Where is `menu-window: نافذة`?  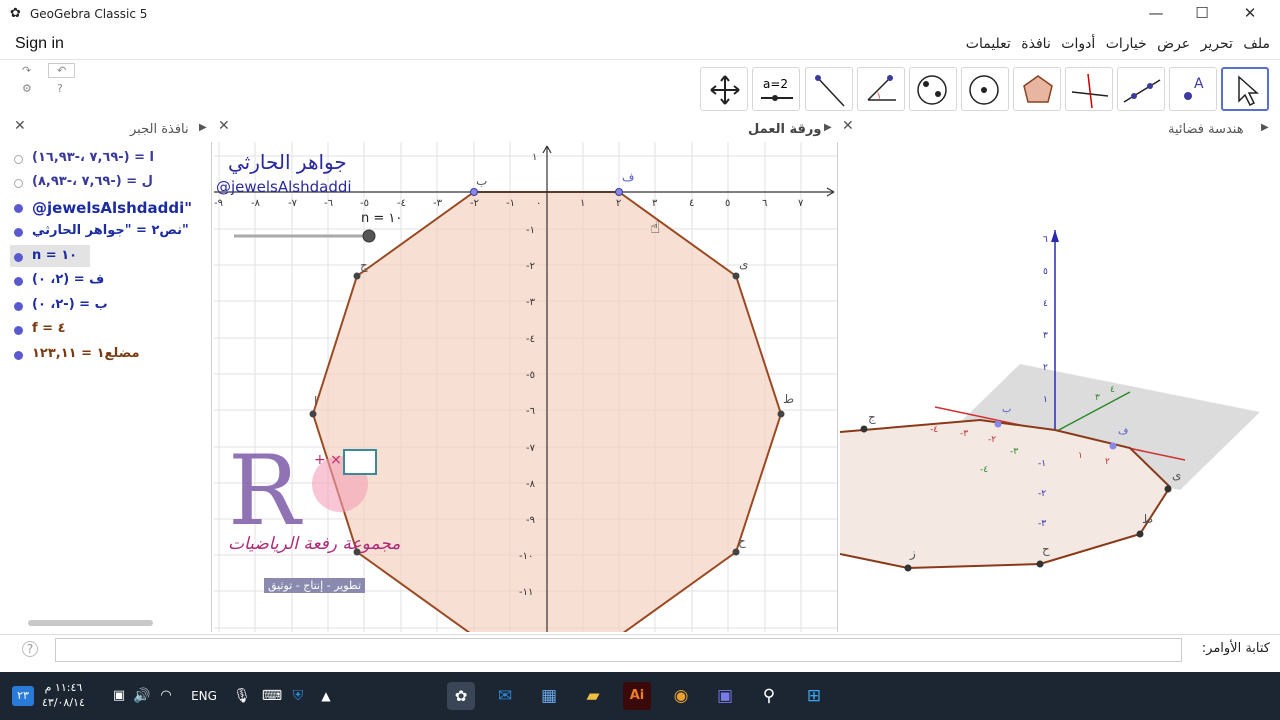
menu-window: نافذة is located at coordinates (1036, 44).